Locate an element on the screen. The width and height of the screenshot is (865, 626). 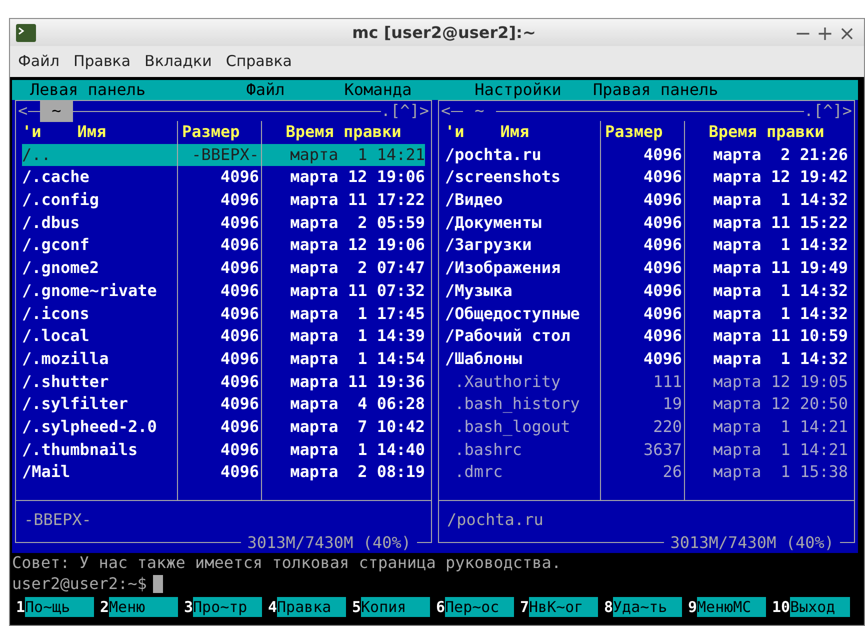
mc-menu-item: Настройки is located at coordinates (518, 90).